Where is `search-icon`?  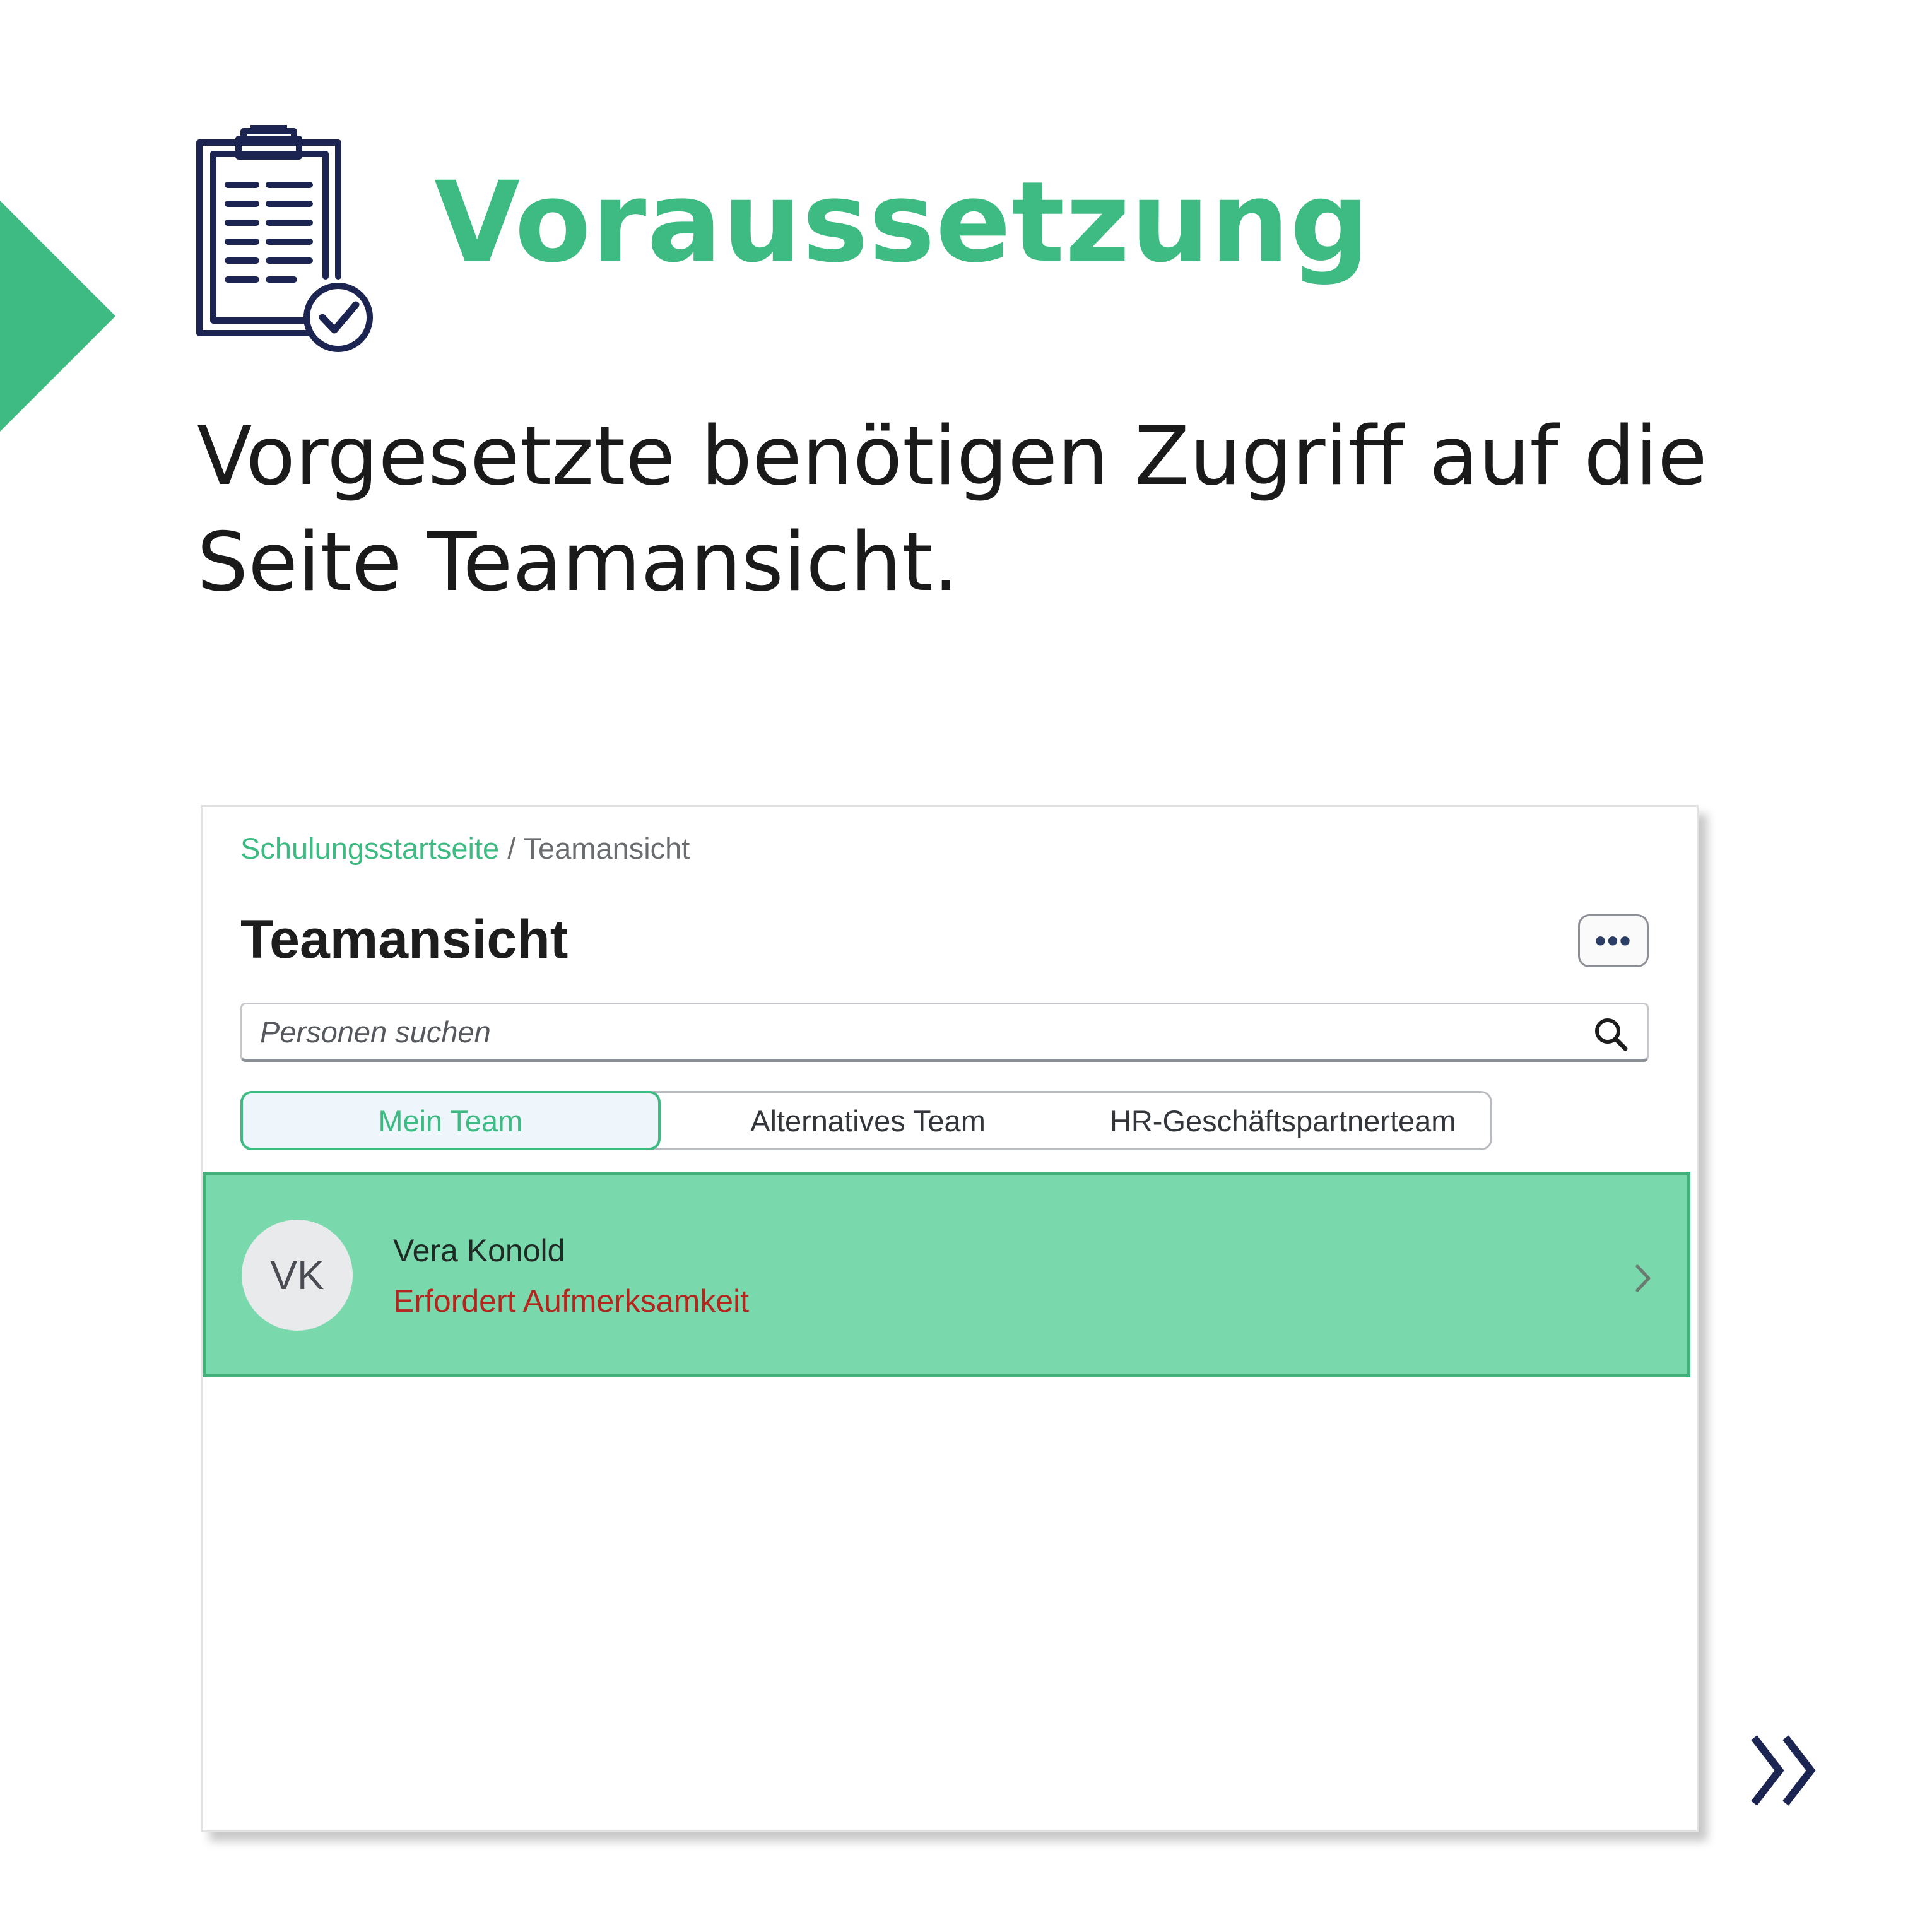 search-icon is located at coordinates (1611, 1034).